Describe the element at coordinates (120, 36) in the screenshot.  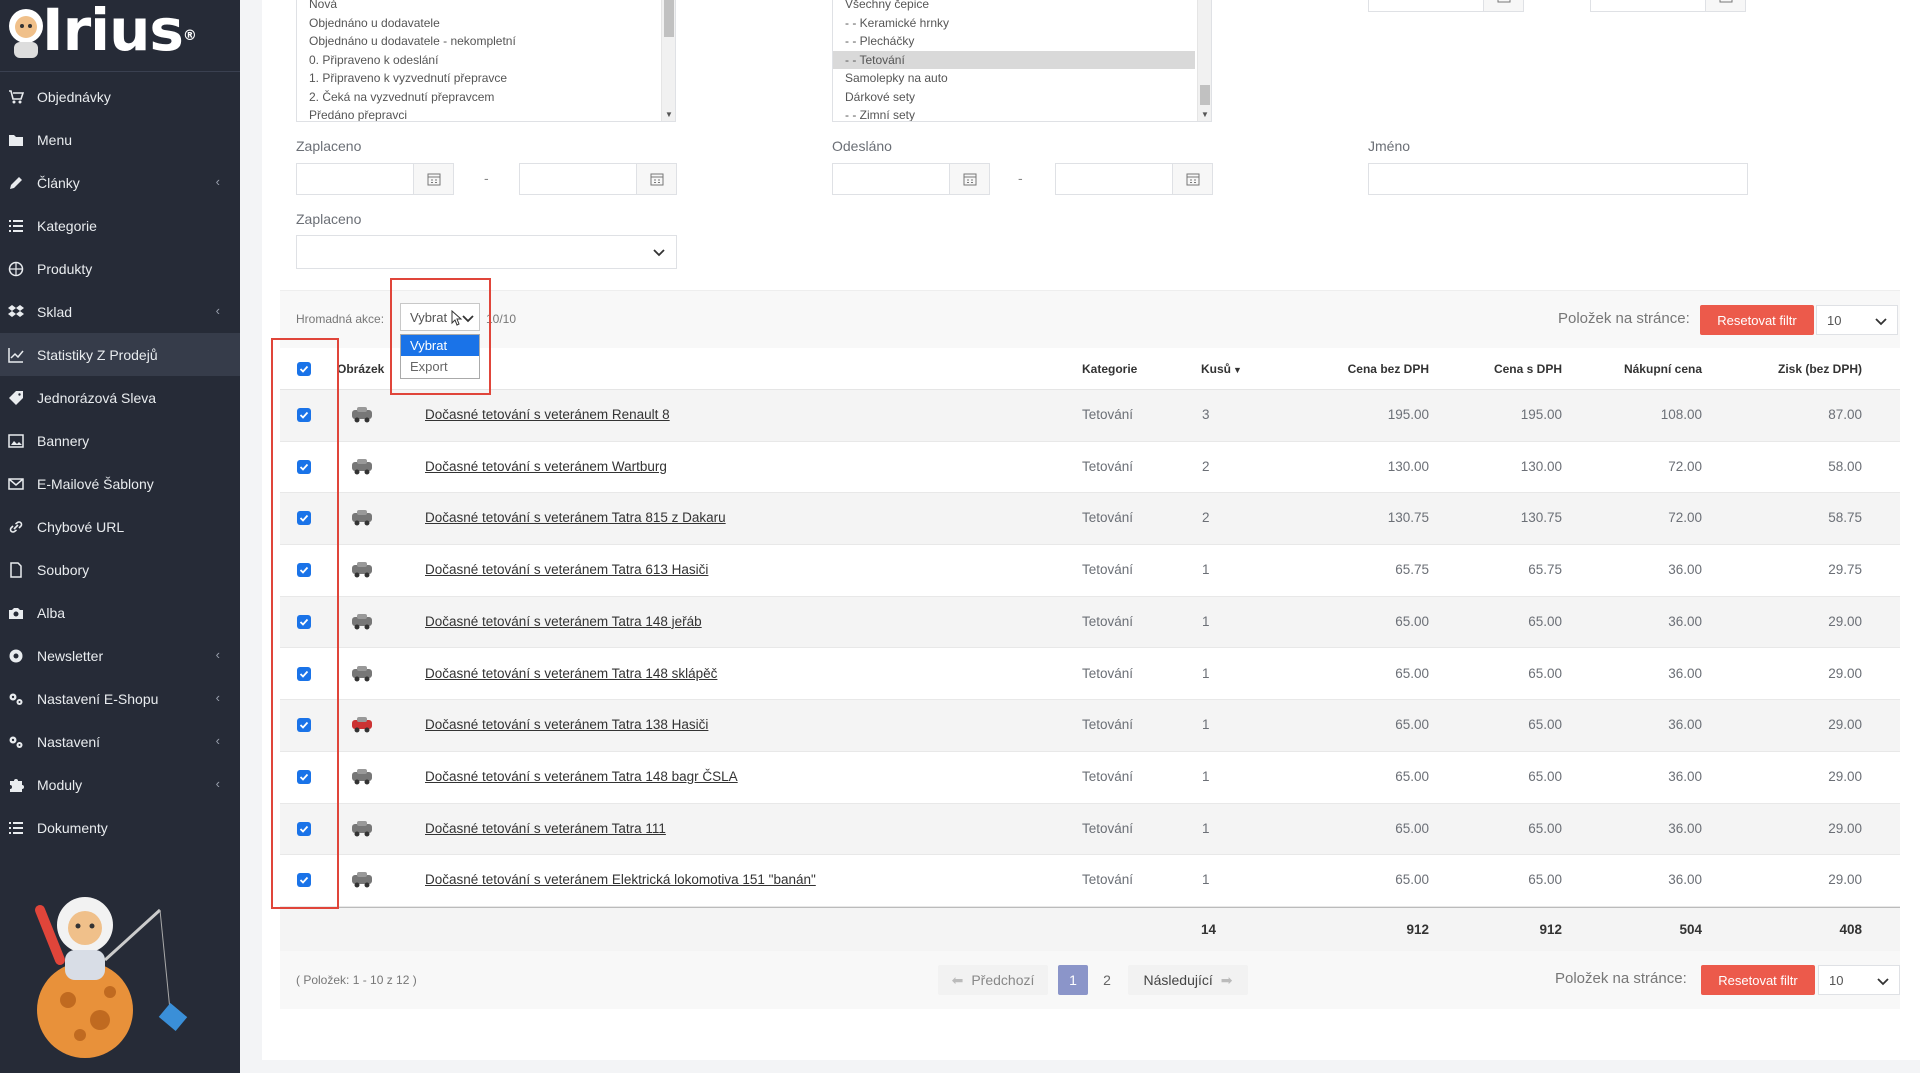
I see `logo: Irius®` at that location.